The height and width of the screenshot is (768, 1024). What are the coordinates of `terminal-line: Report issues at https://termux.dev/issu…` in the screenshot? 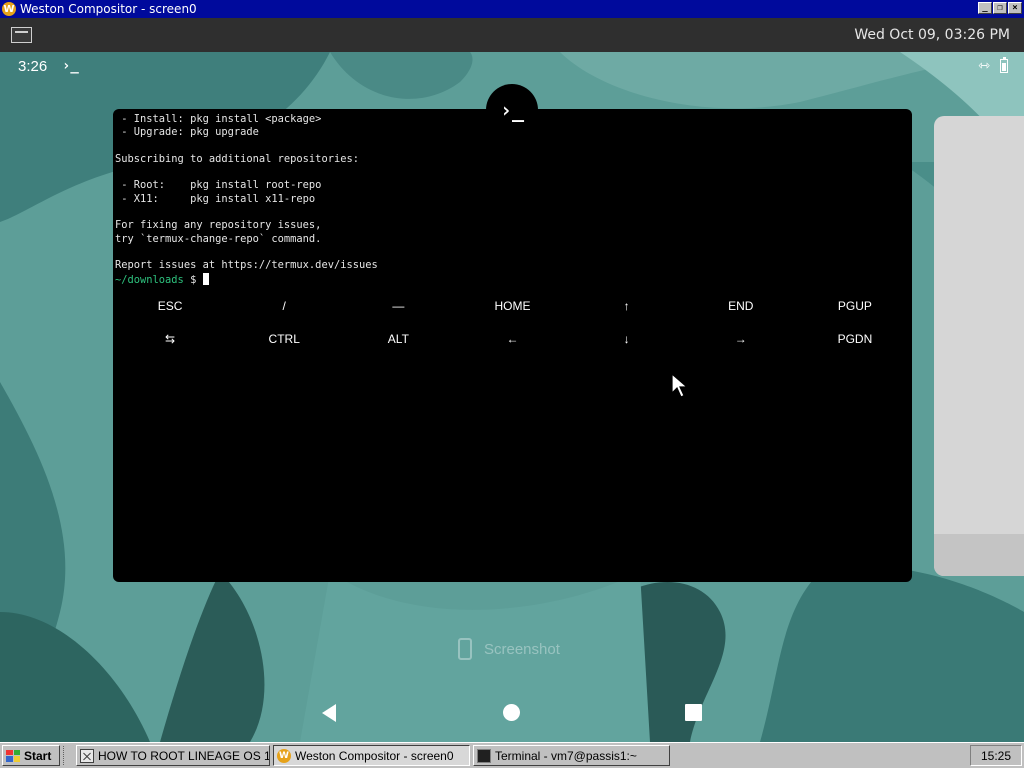 It's located at (246, 265).